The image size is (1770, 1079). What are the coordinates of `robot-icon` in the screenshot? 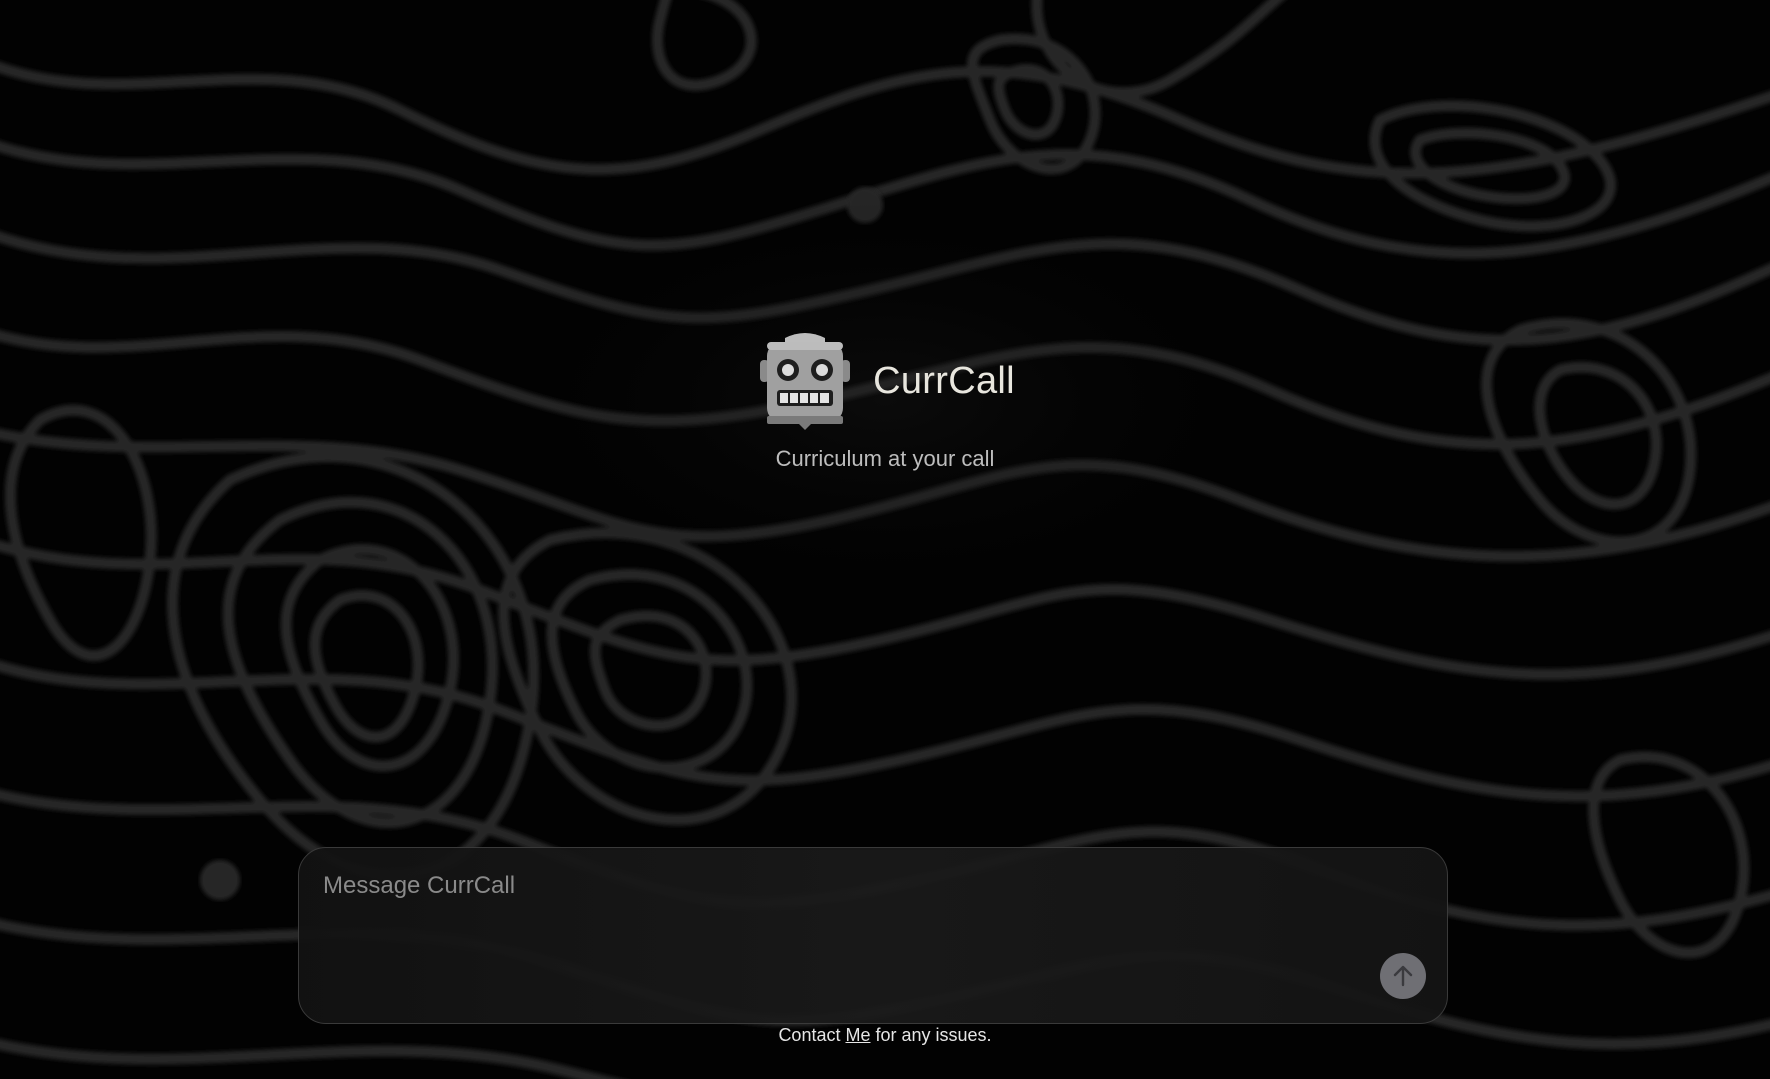 It's located at (805, 381).